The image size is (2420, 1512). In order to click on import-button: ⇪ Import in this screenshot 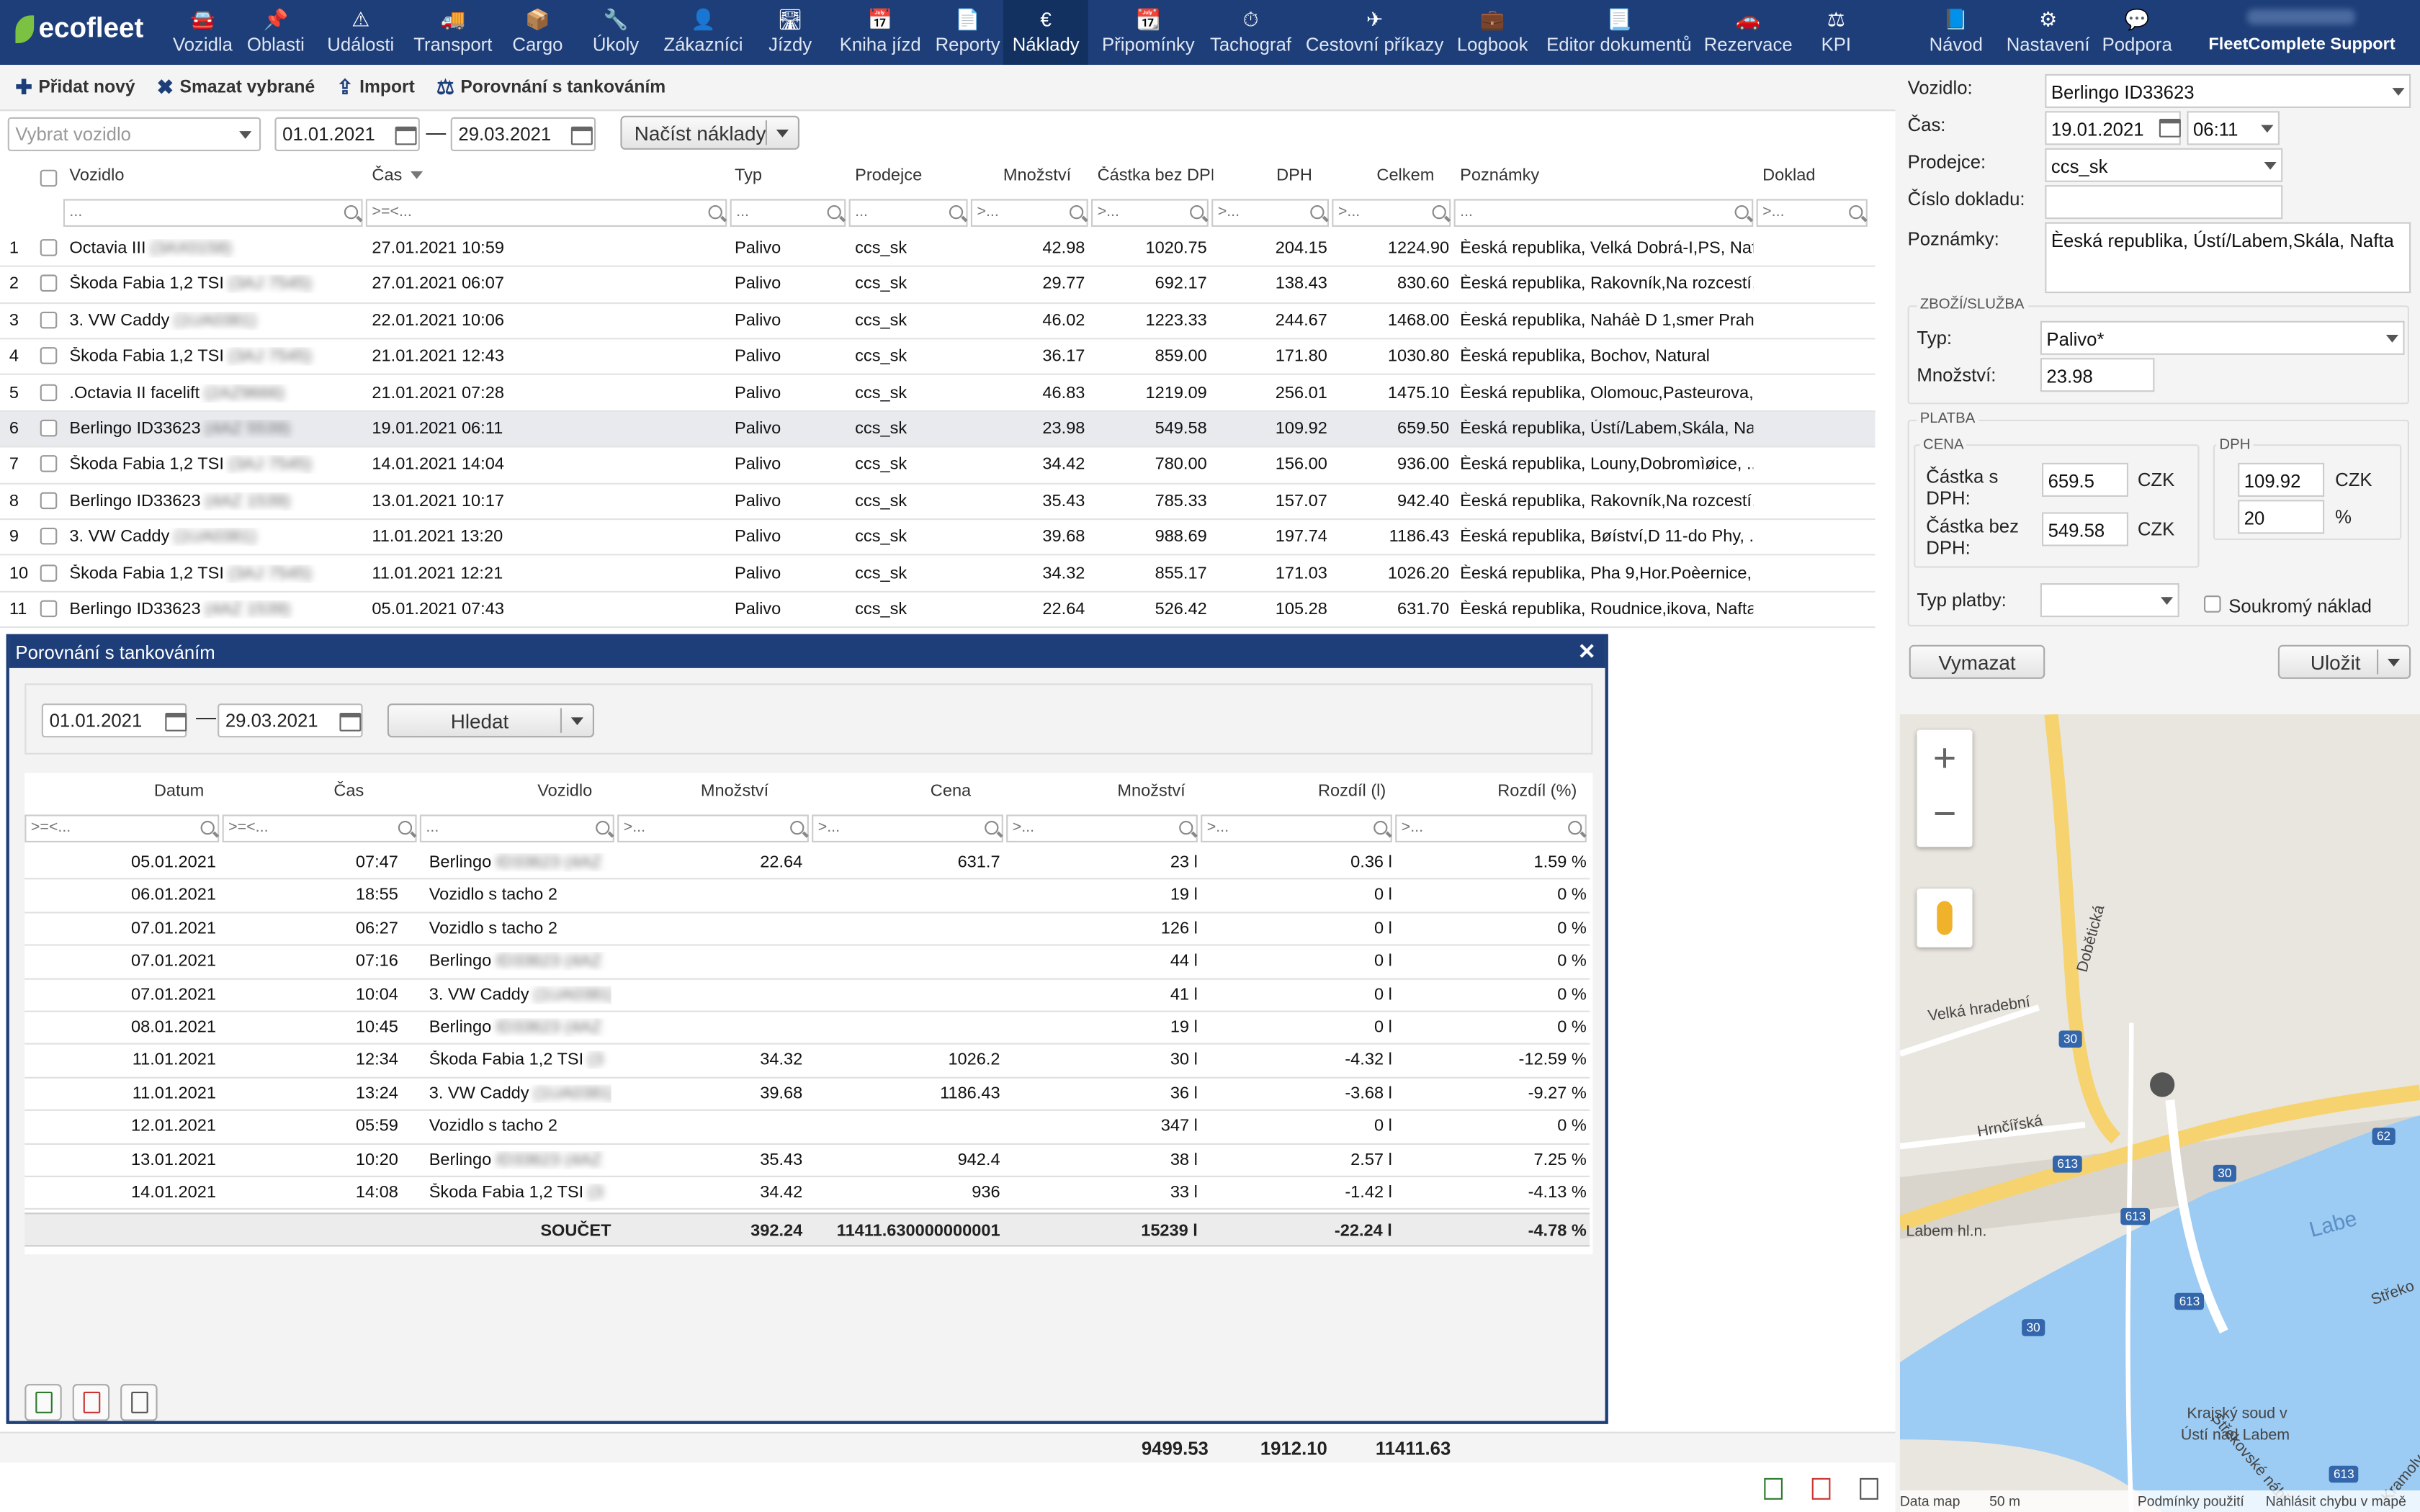, I will do `click(375, 87)`.